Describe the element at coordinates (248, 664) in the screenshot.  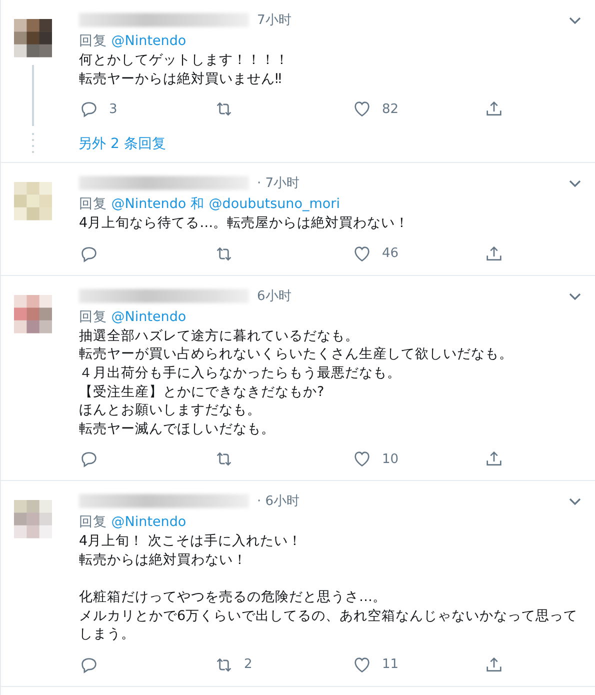
I see `action-count: 2` at that location.